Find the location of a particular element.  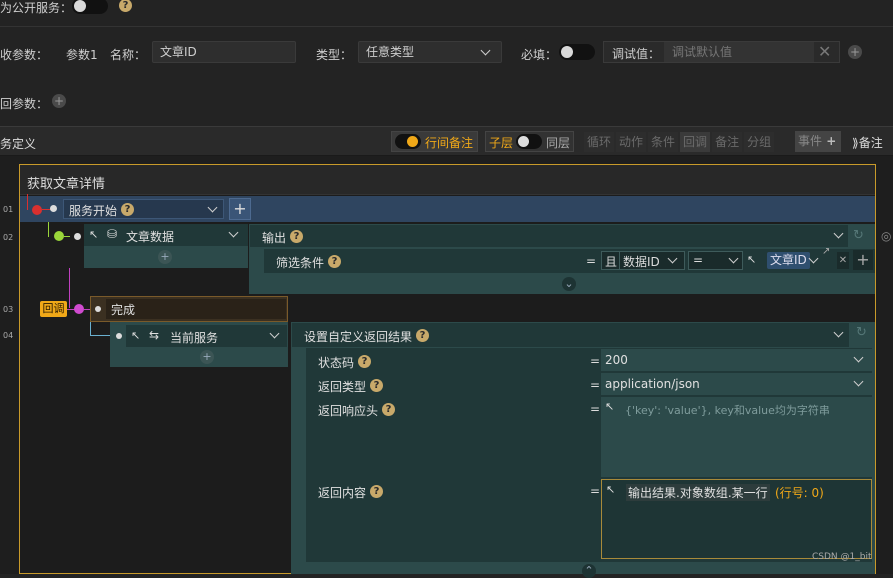

param-type-select: 任意类型 is located at coordinates (430, 52).